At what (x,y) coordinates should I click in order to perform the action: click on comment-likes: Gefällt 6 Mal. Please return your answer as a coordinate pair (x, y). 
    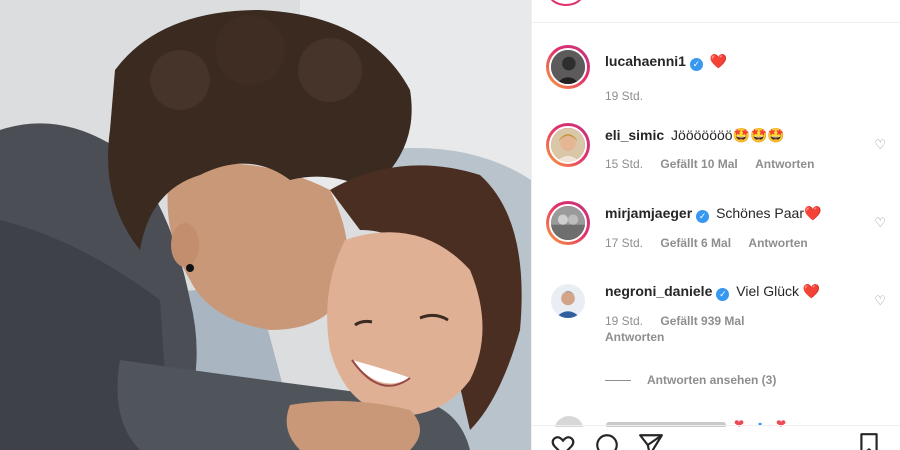
    Looking at the image, I should click on (695, 243).